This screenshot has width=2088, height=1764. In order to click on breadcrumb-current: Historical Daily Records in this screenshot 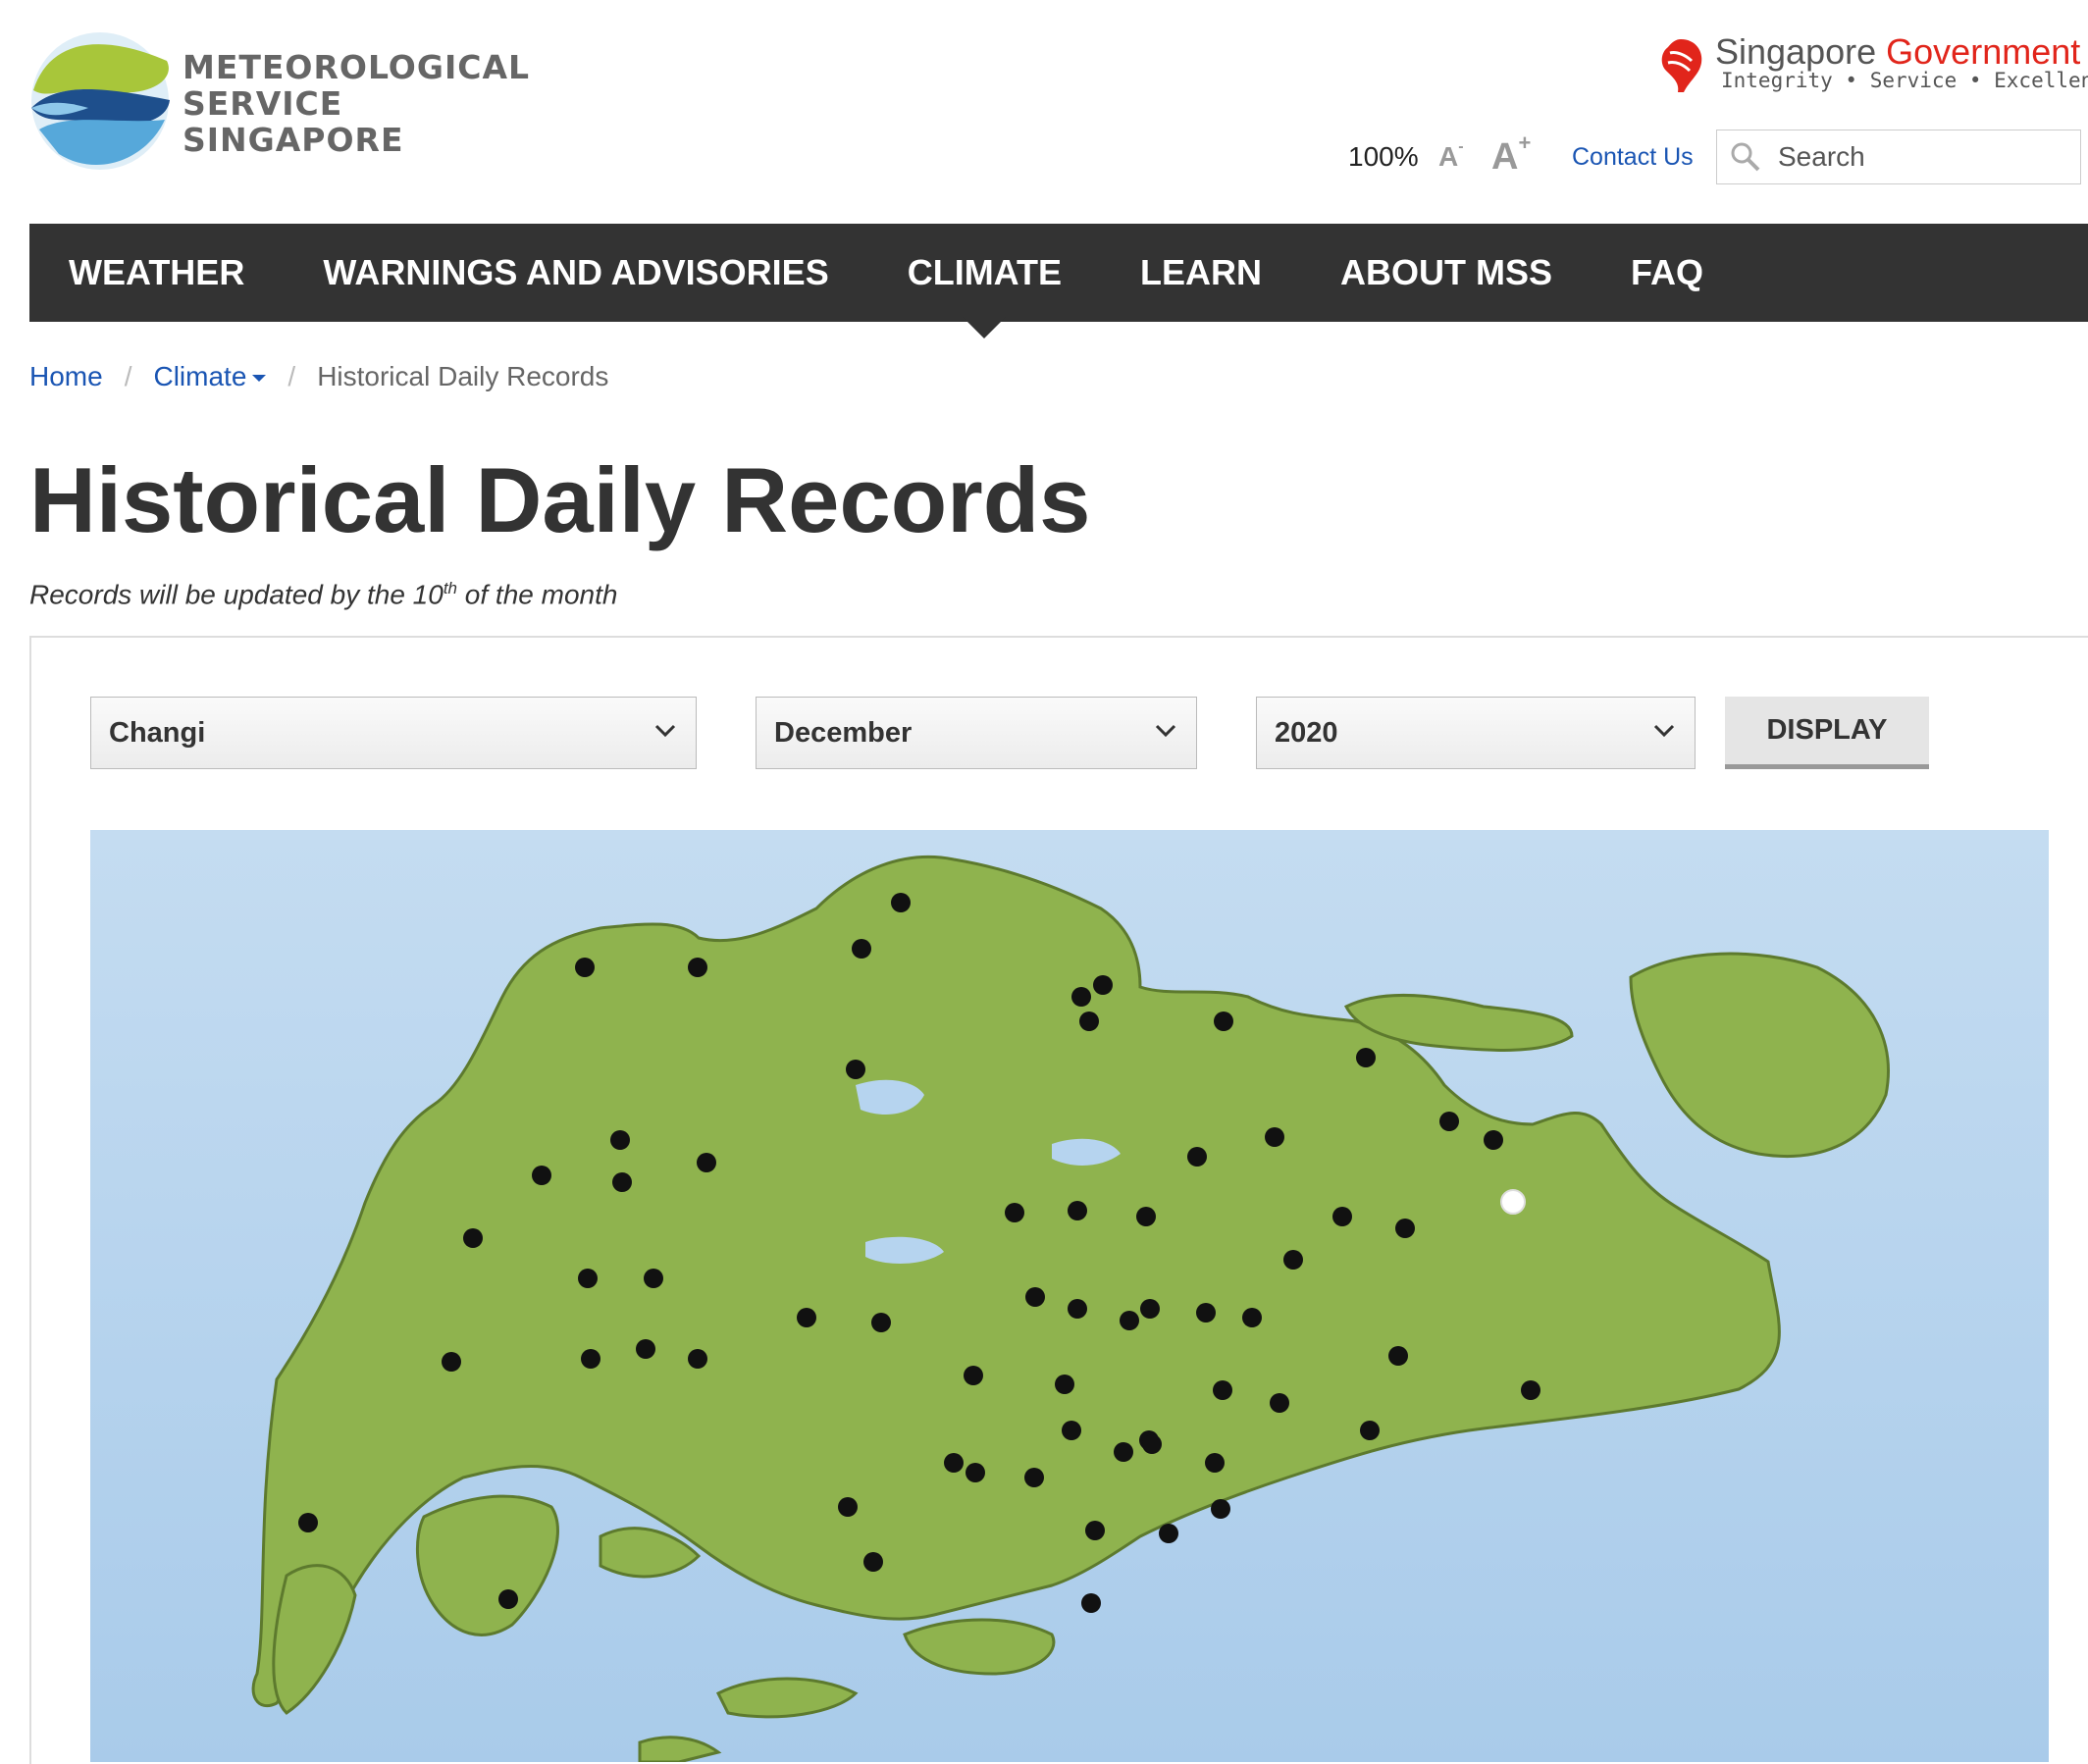, I will do `click(463, 376)`.